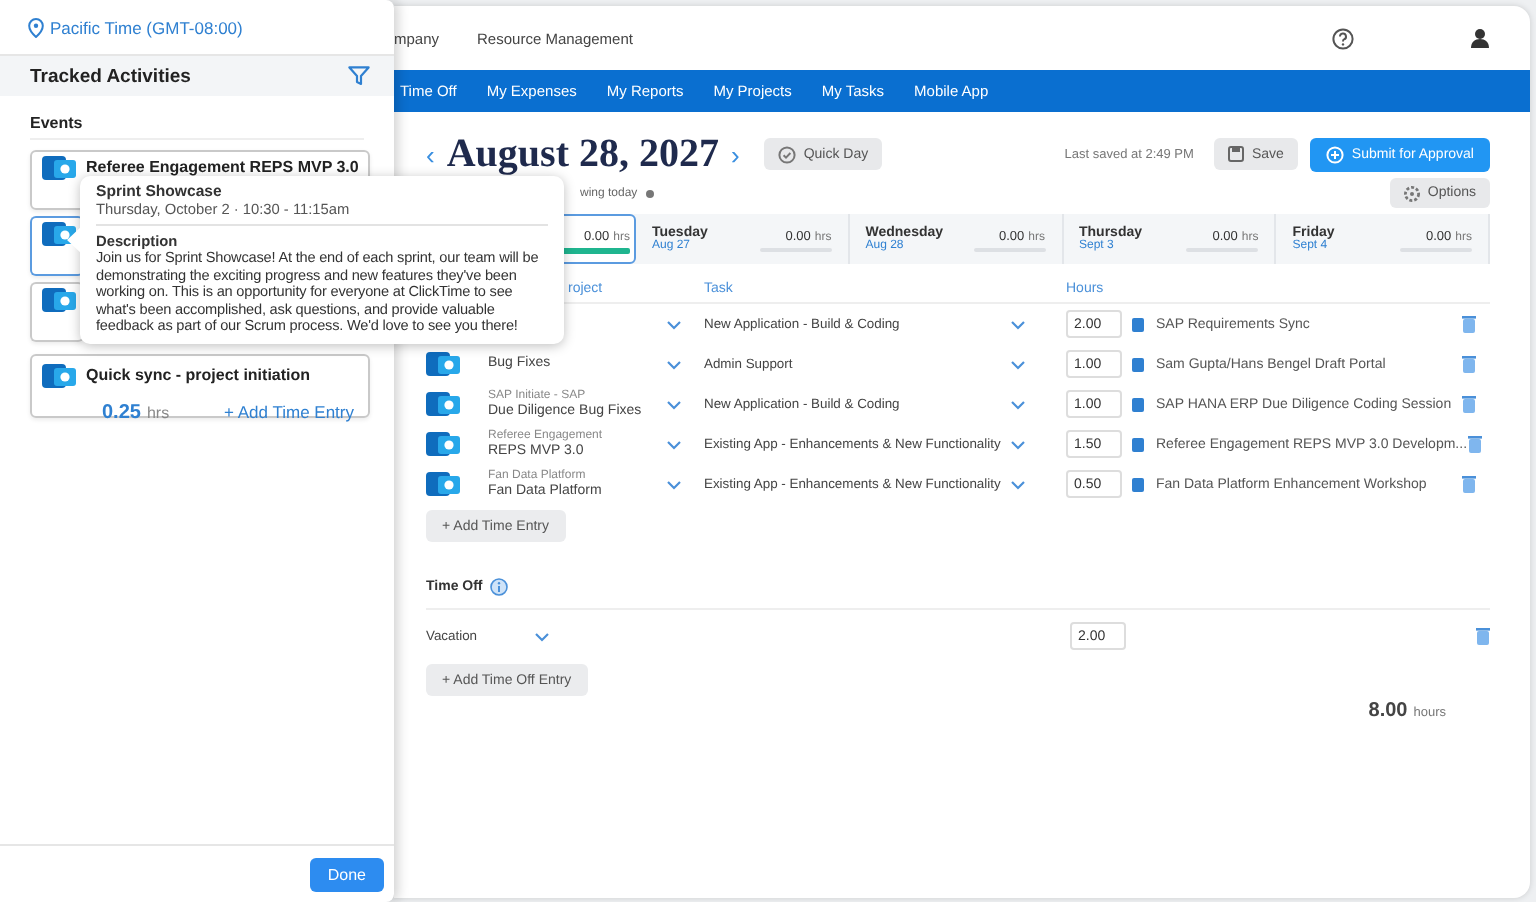 This screenshot has height=902, width=1536. I want to click on hours-unit: hrs, so click(158, 413).